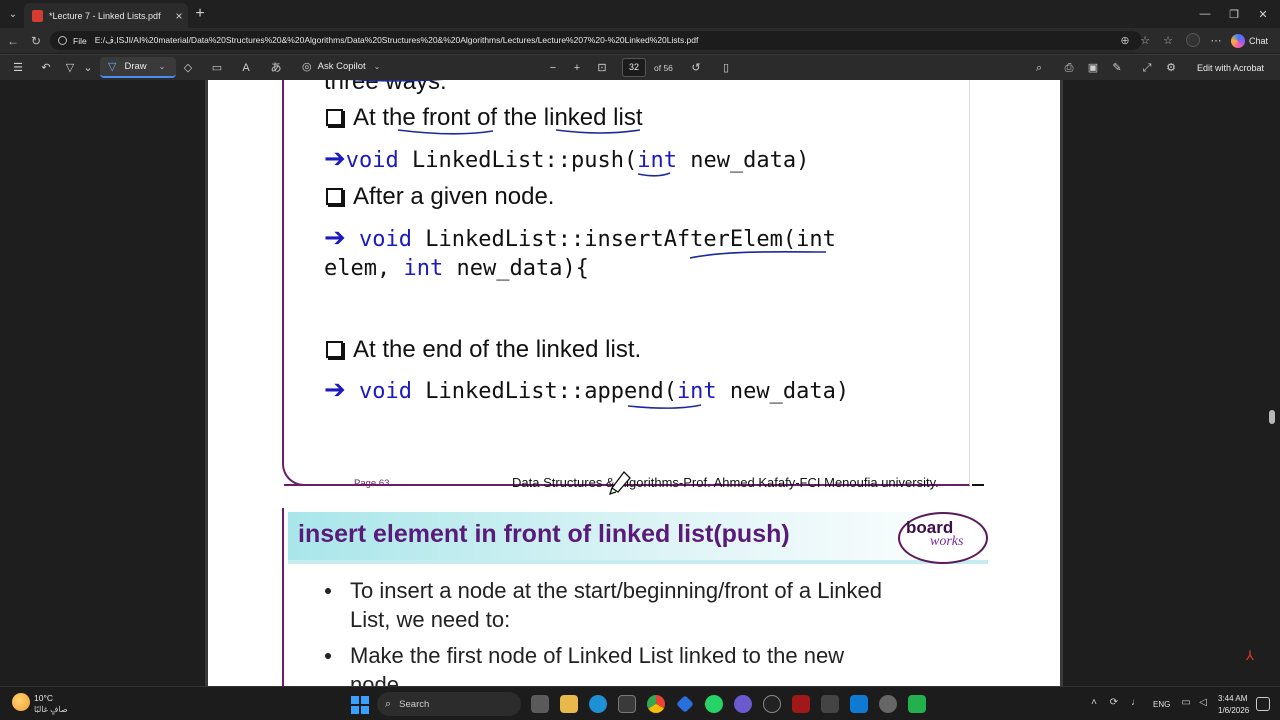 This screenshot has height=720, width=1280. Describe the element at coordinates (1117, 68) in the screenshot. I see `save-as-icon: ✎` at that location.